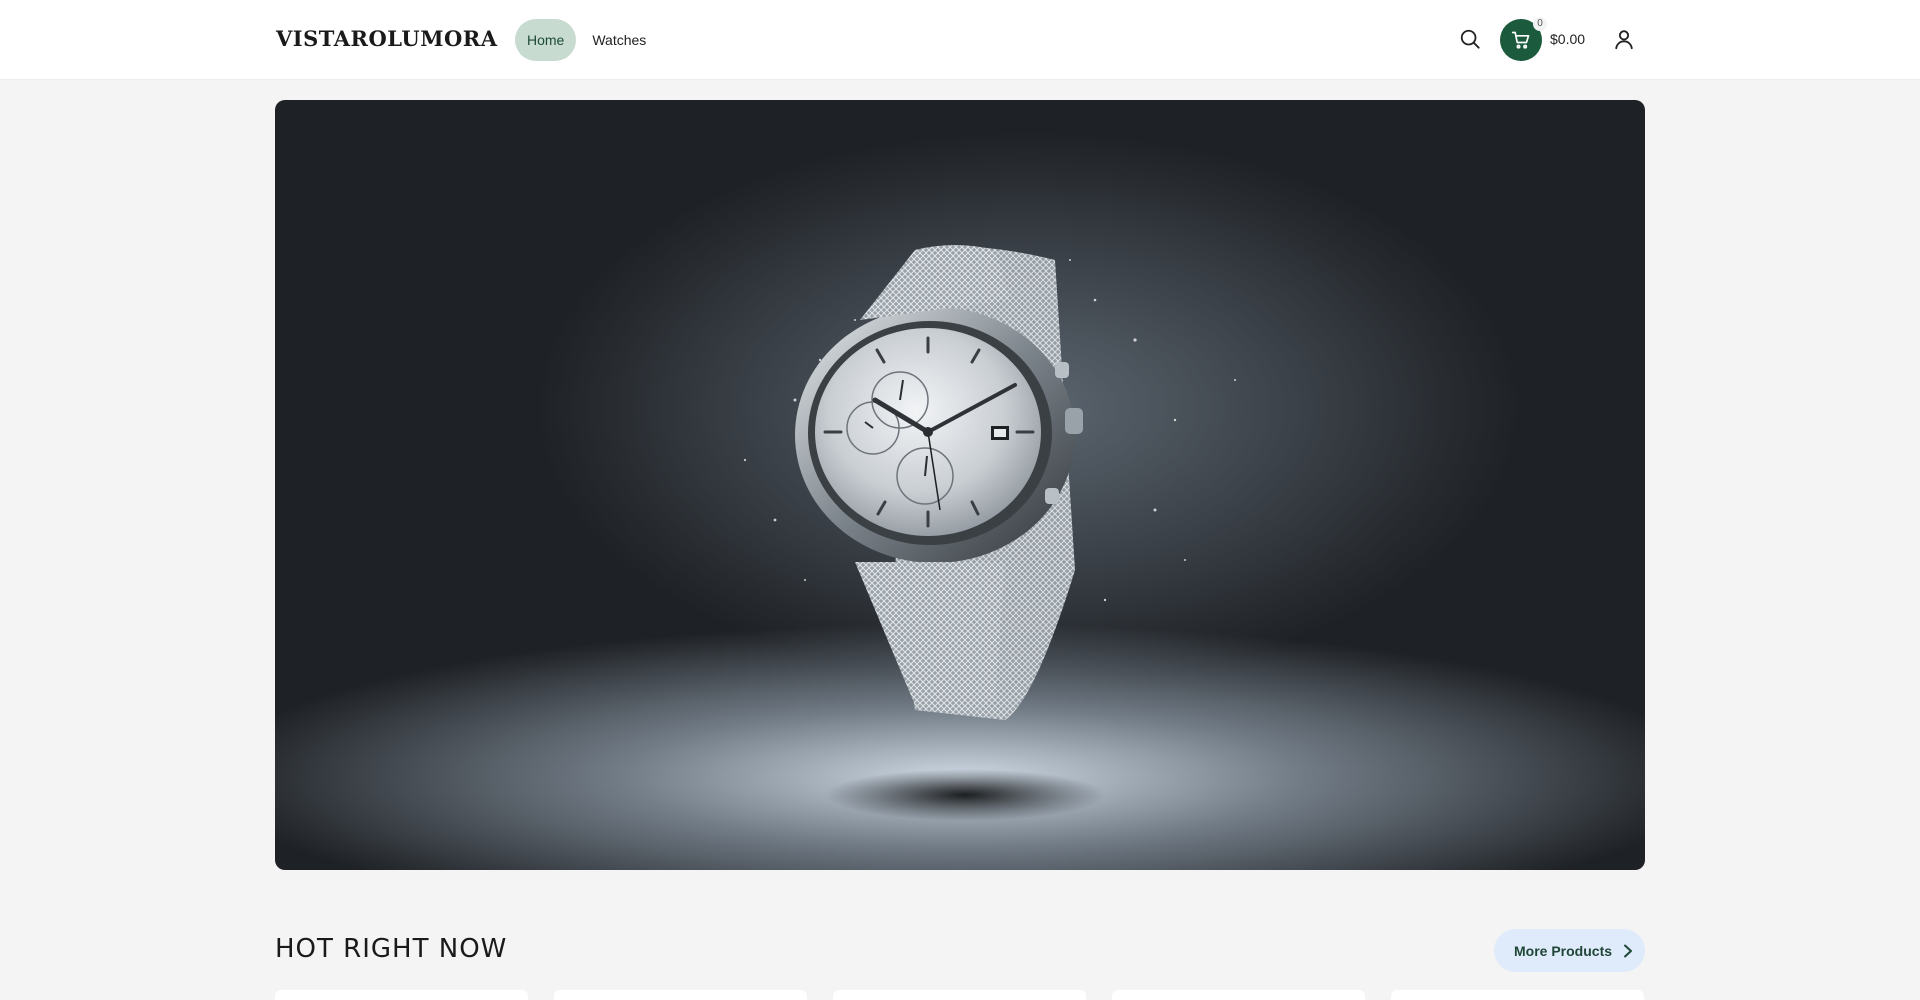  I want to click on site-logo: VISTAROLUMORA, so click(387, 38).